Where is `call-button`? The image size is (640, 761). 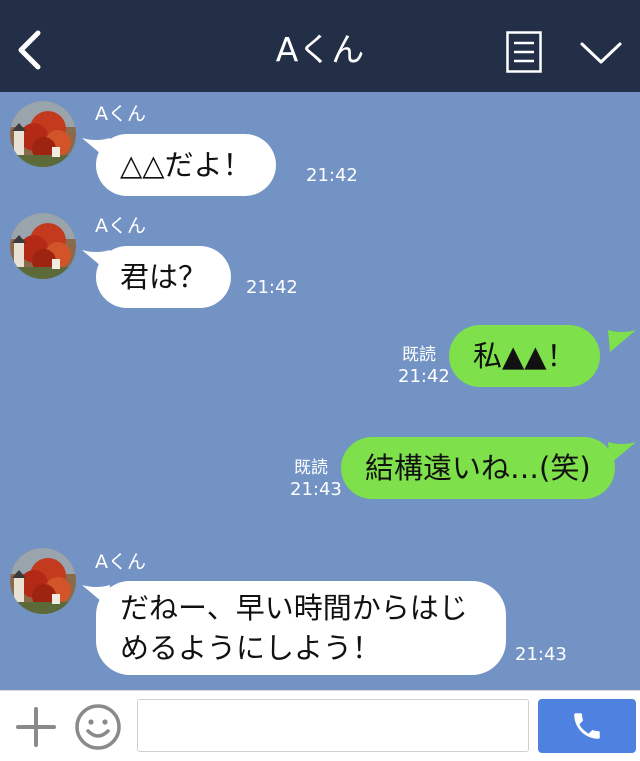
call-button is located at coordinates (587, 726).